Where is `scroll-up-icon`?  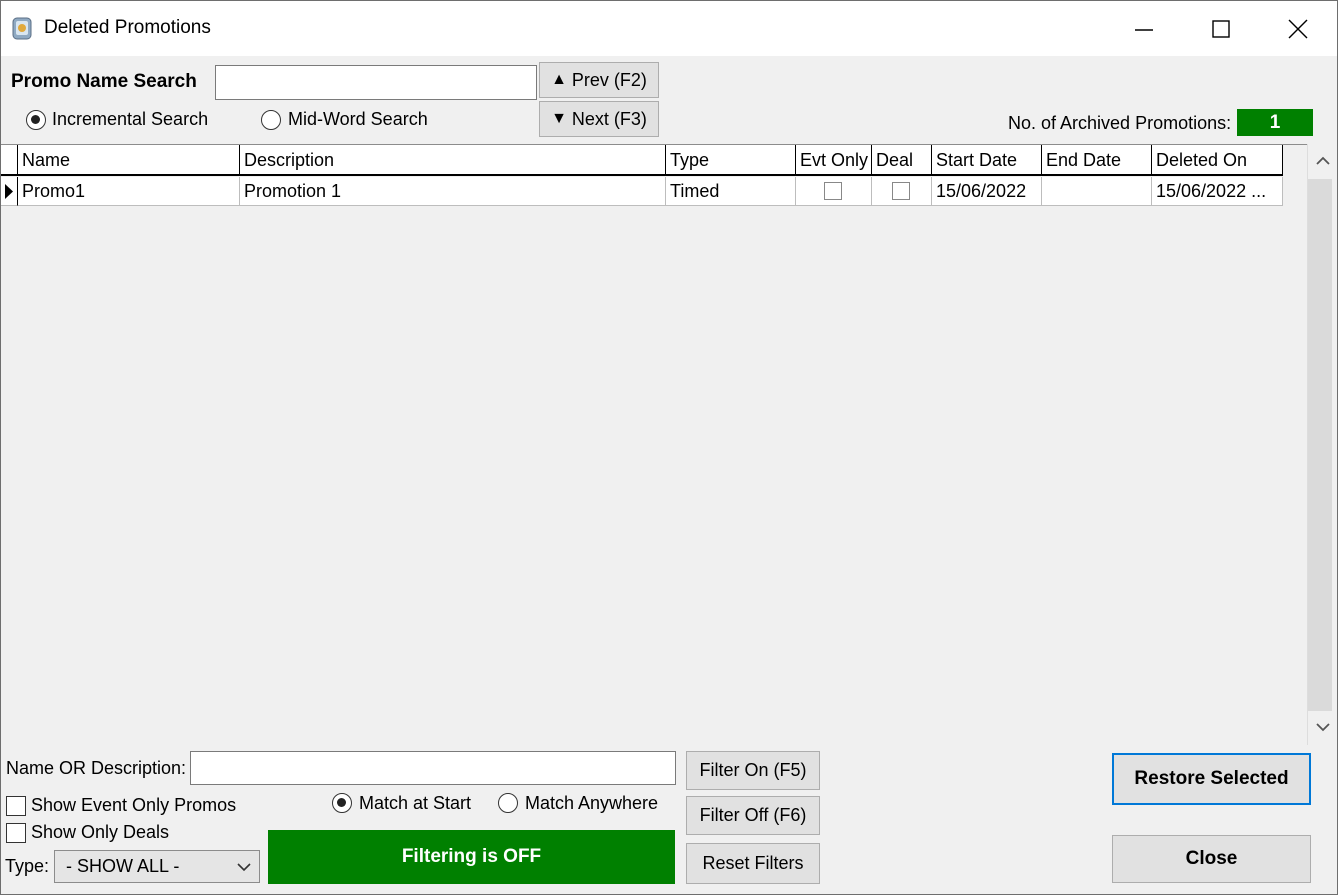
scroll-up-icon is located at coordinates (1323, 160).